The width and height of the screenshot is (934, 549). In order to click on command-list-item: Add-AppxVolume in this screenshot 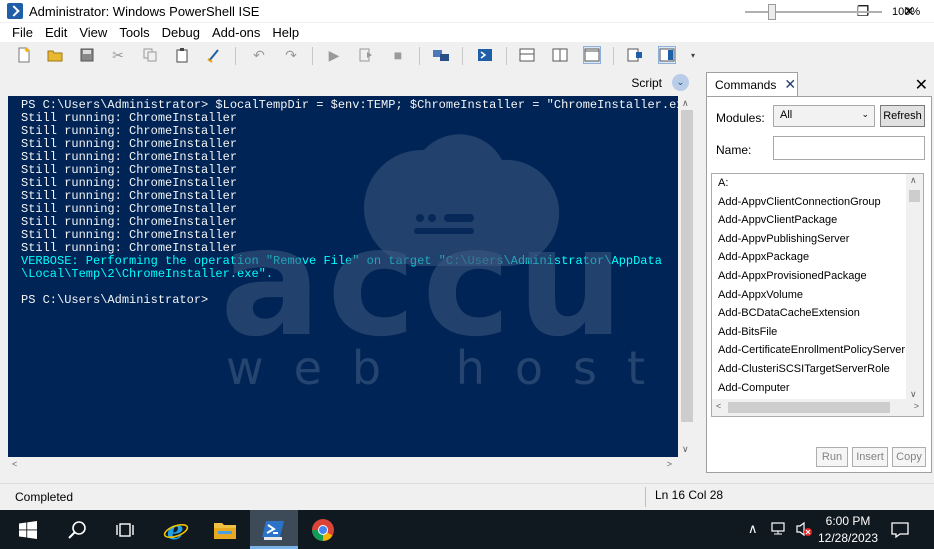, I will do `click(817, 295)`.